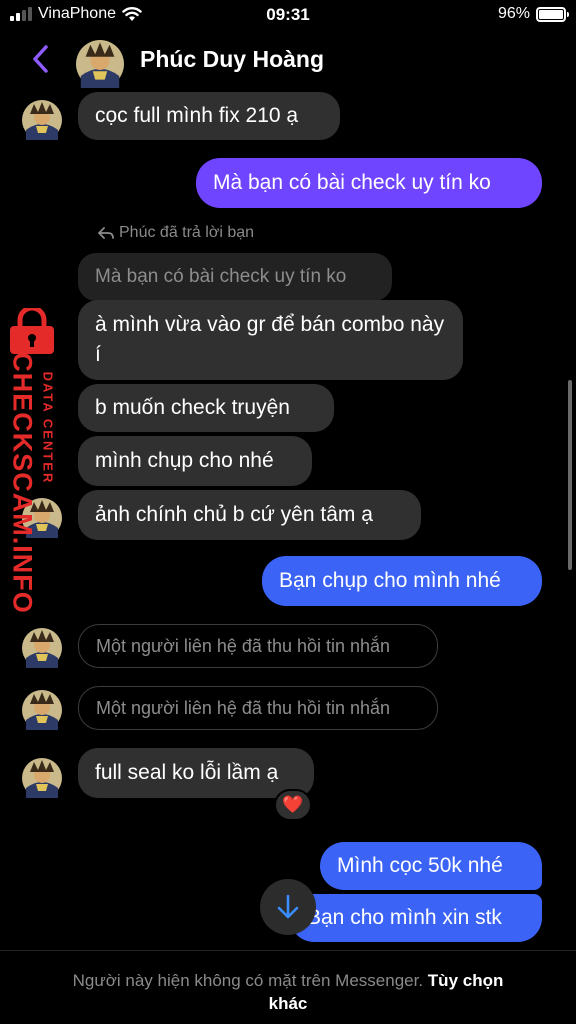  I want to click on watermark-text: CHECKSCAM.INFO, so click(22, 483).